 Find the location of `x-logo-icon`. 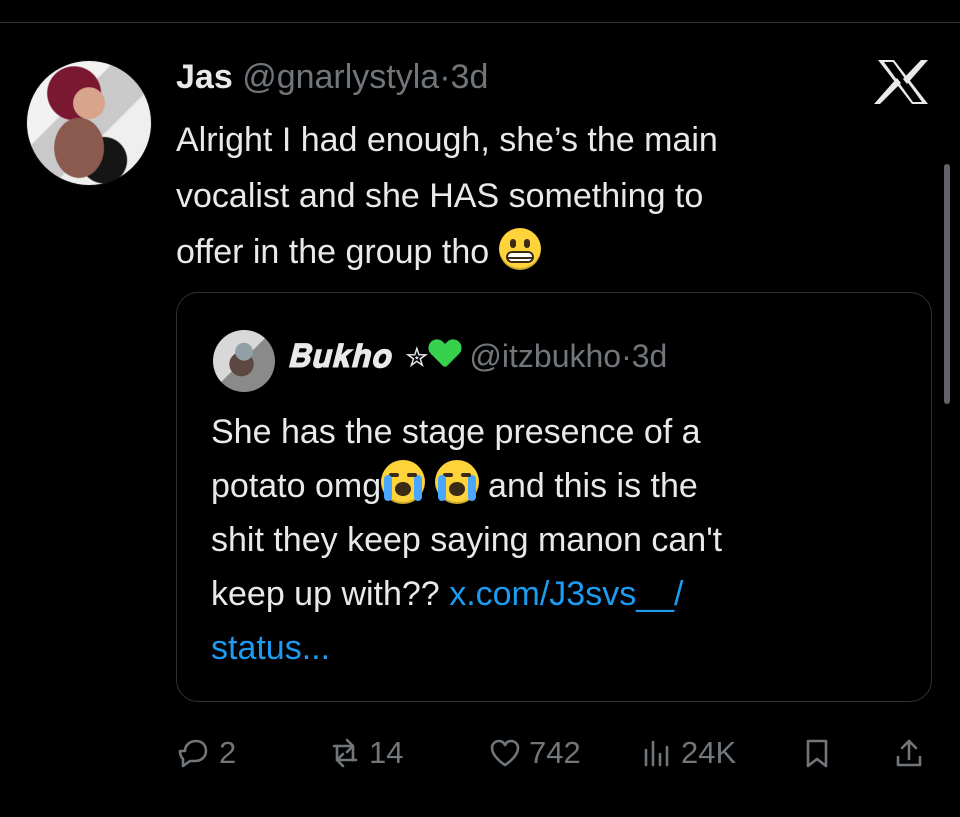

x-logo-icon is located at coordinates (903, 82).